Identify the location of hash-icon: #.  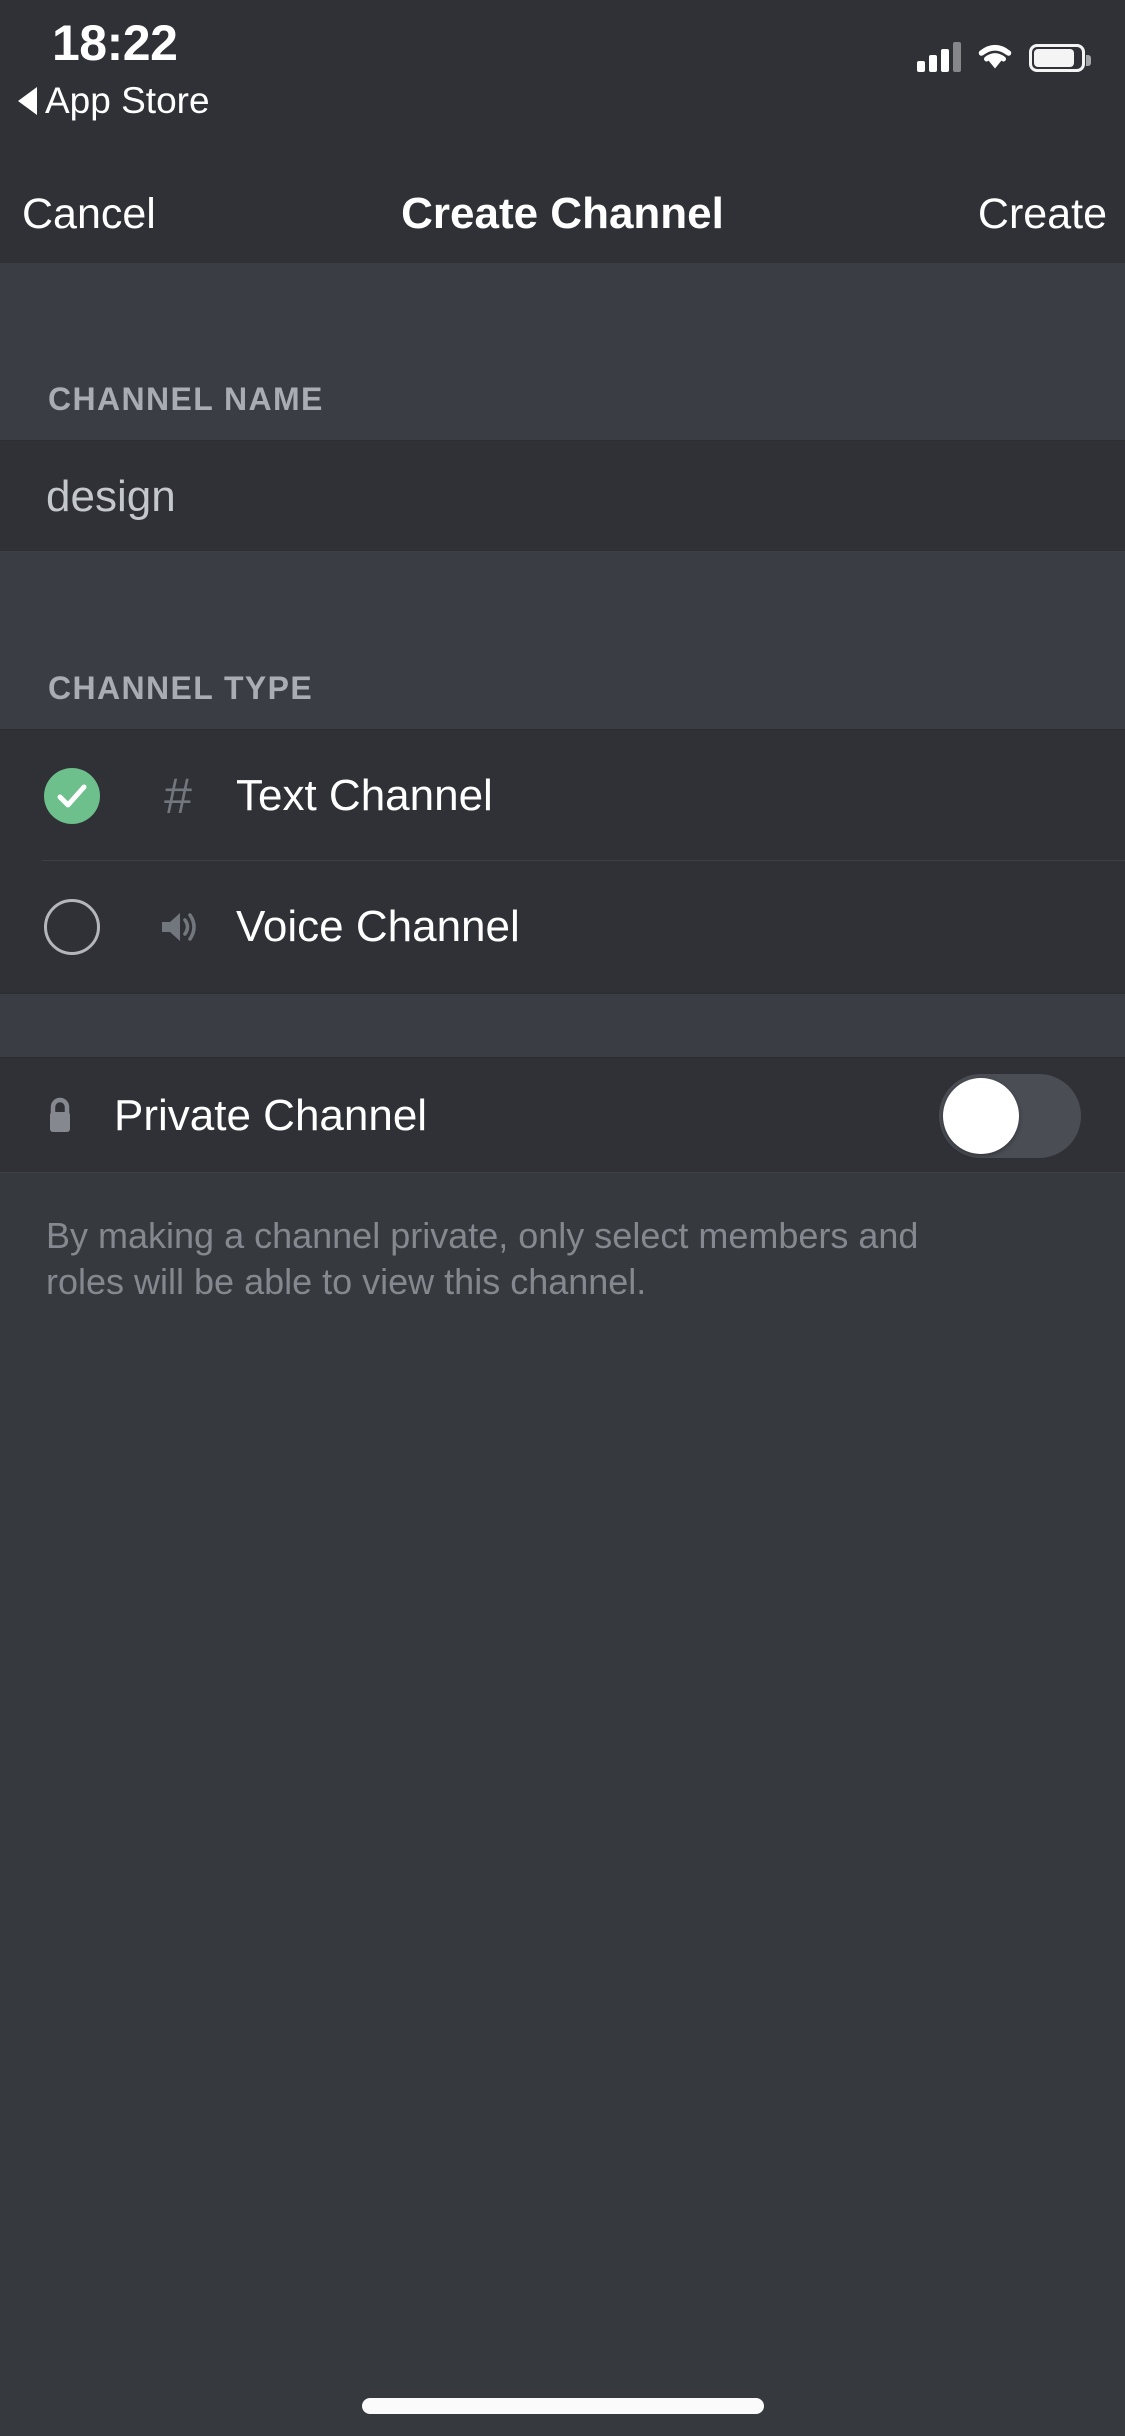
(178, 795).